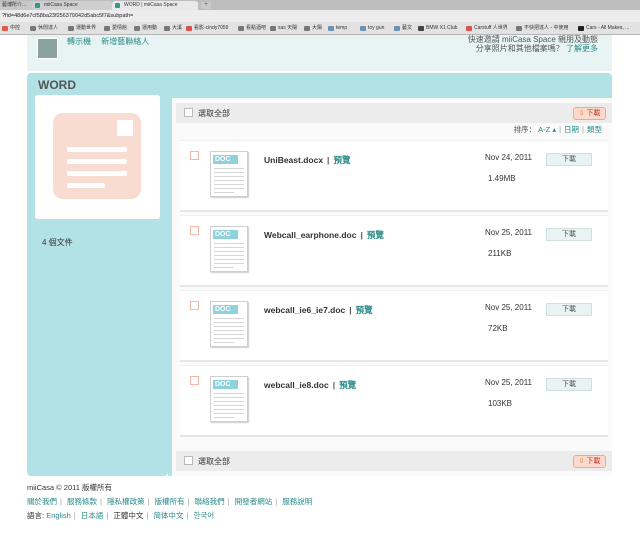  I want to click on document-count: 4 個文件, so click(57, 242).